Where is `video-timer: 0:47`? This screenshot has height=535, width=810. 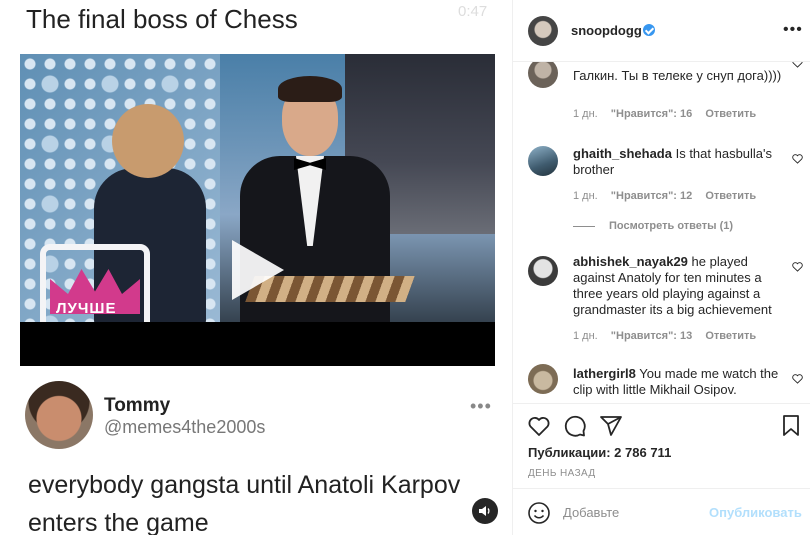 video-timer: 0:47 is located at coordinates (473, 11).